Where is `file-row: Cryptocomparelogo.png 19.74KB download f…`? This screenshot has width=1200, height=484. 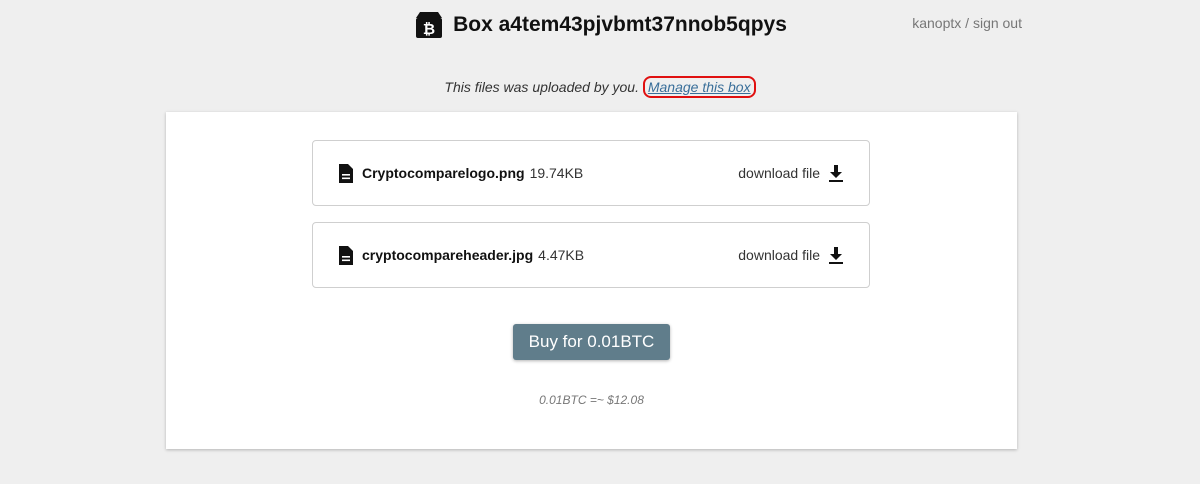
file-row: Cryptocomparelogo.png 19.74KB download f… is located at coordinates (591, 173).